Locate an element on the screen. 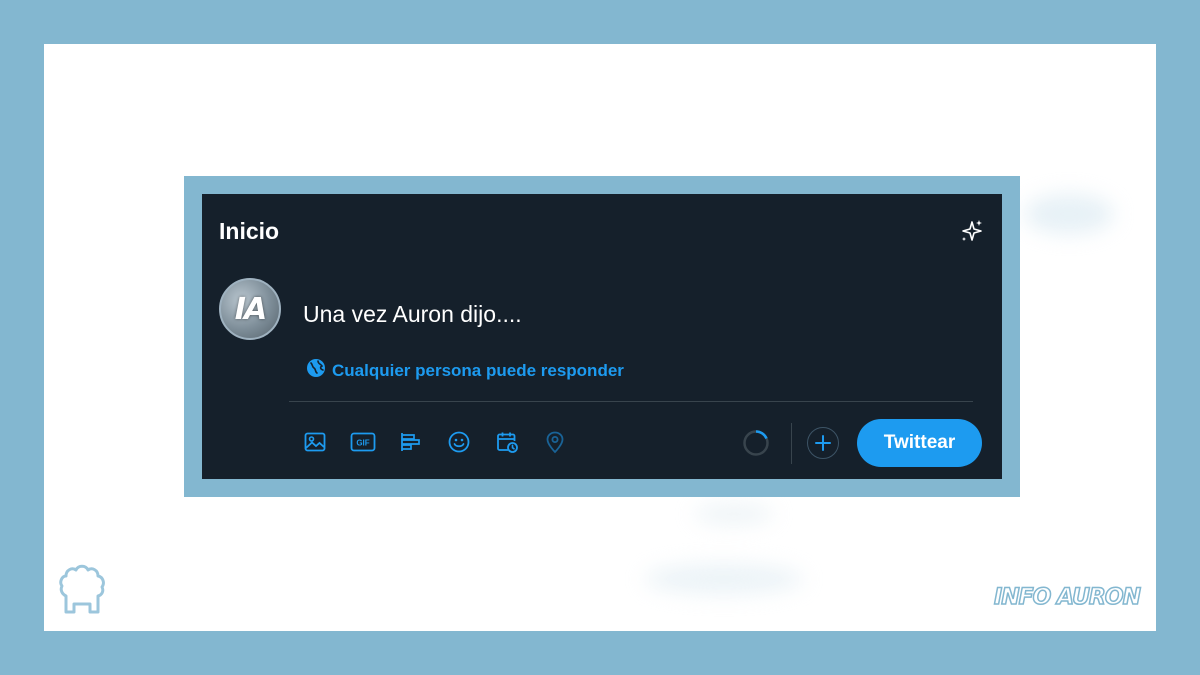 The height and width of the screenshot is (675, 1200). avatar: IA is located at coordinates (250, 309).